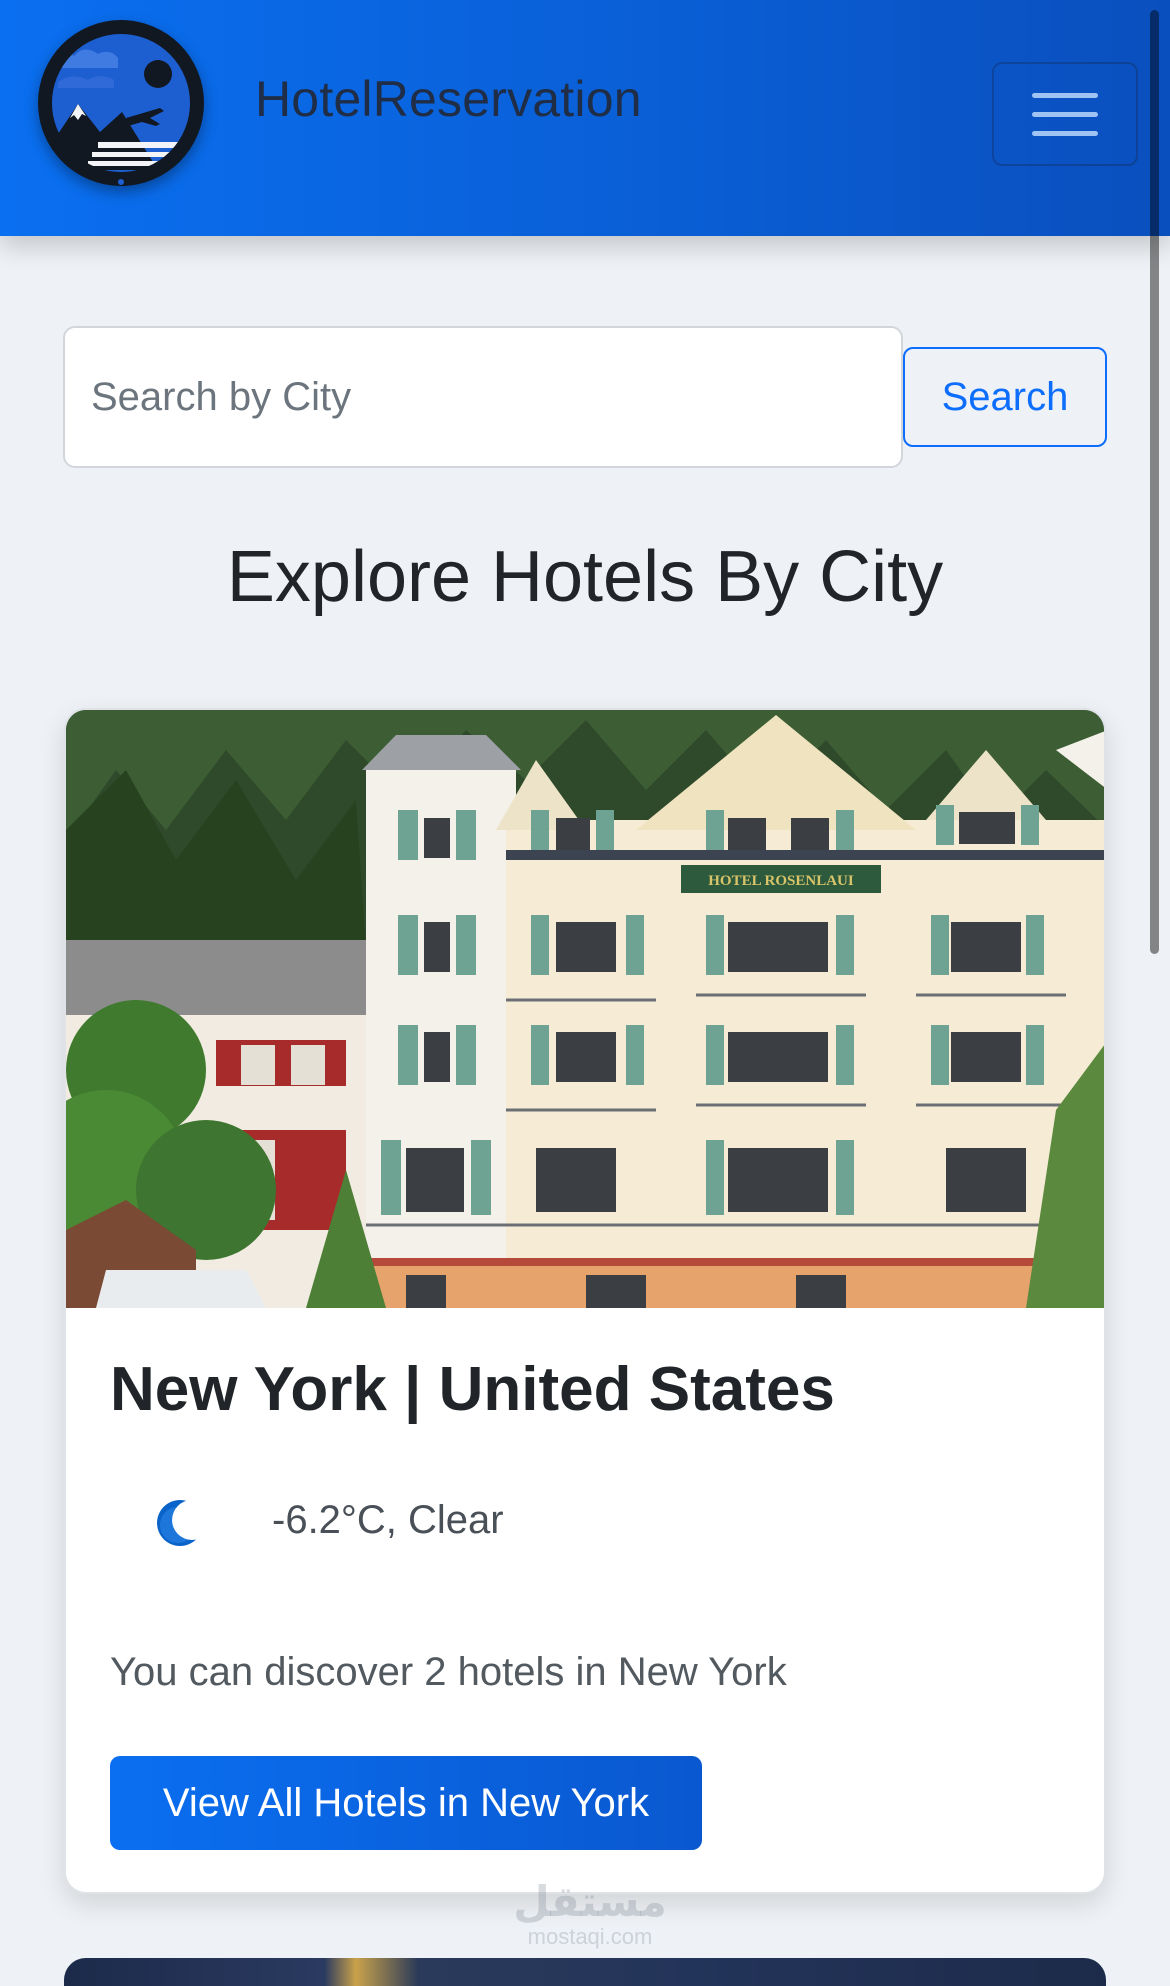 Image resolution: width=1170 pixels, height=1986 pixels. What do you see at coordinates (121, 103) in the screenshot?
I see `travel-landscape-logo-icon` at bounding box center [121, 103].